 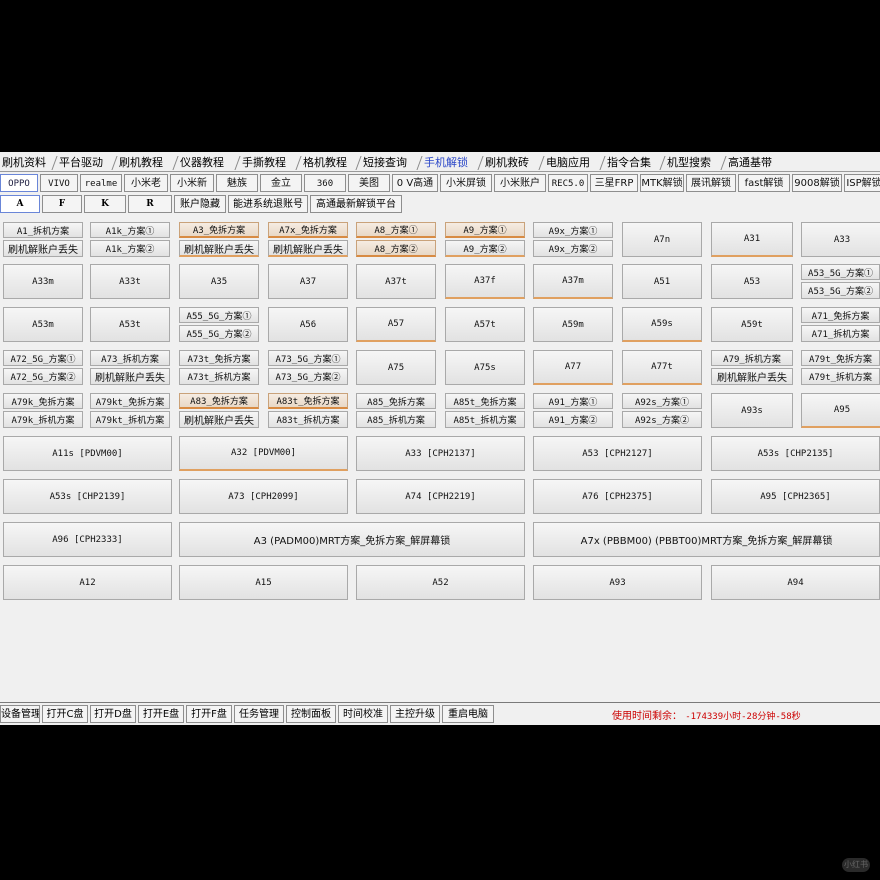 What do you see at coordinates (662, 183) in the screenshot?
I see `brand-tab-mtk-unlock: MTK解锁` at bounding box center [662, 183].